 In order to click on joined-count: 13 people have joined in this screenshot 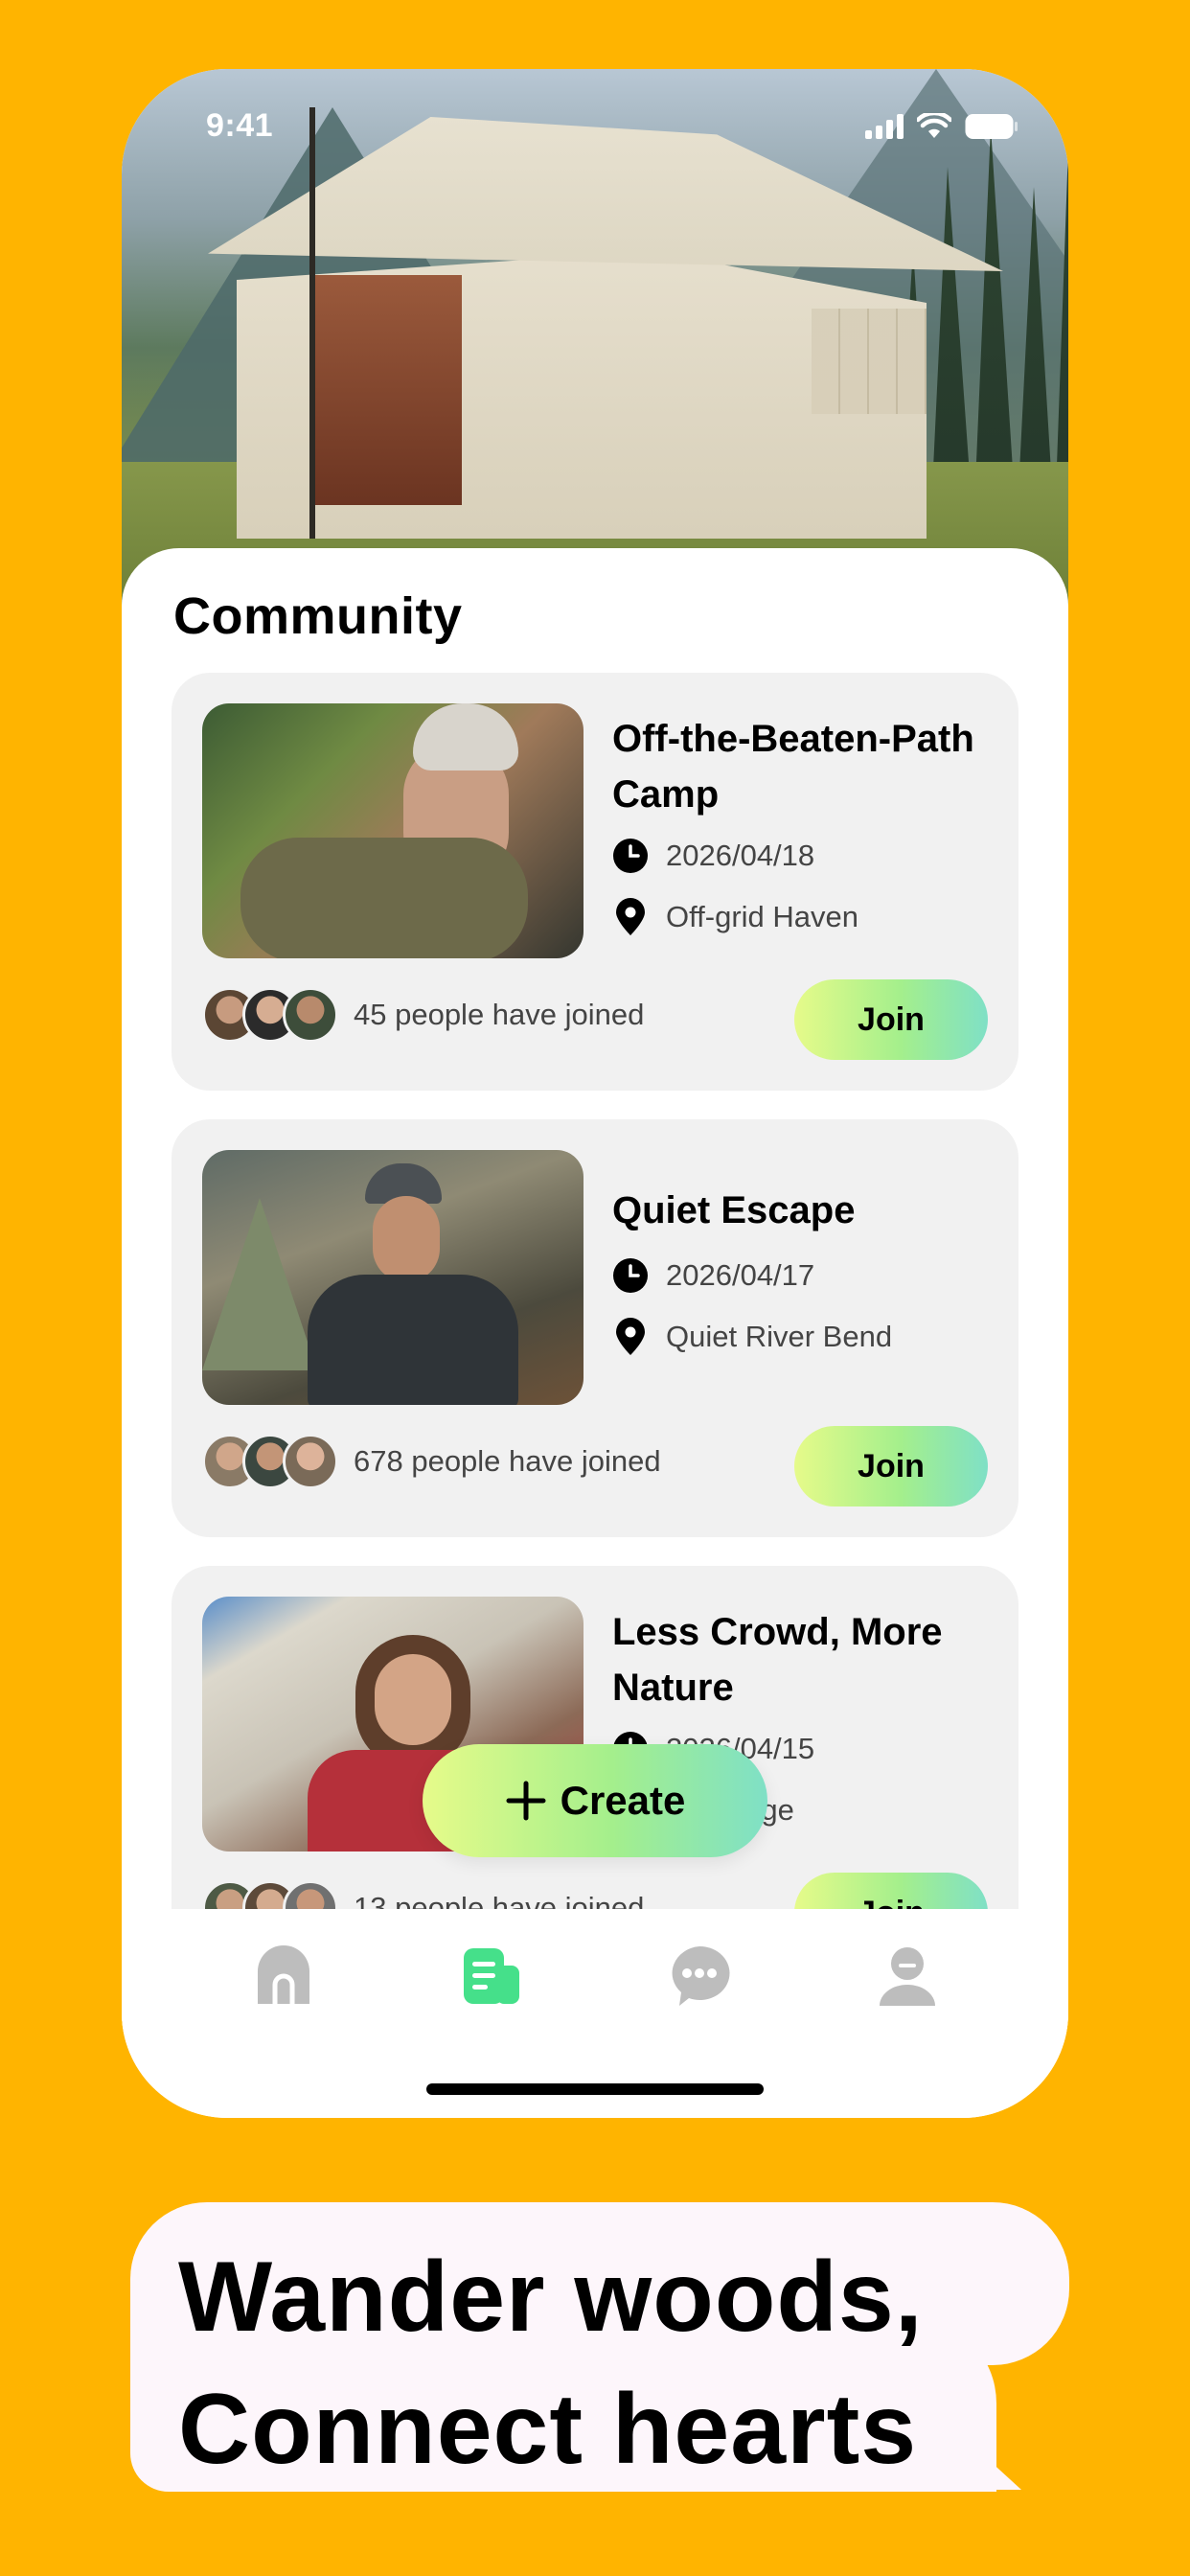, I will do `click(500, 1900)`.